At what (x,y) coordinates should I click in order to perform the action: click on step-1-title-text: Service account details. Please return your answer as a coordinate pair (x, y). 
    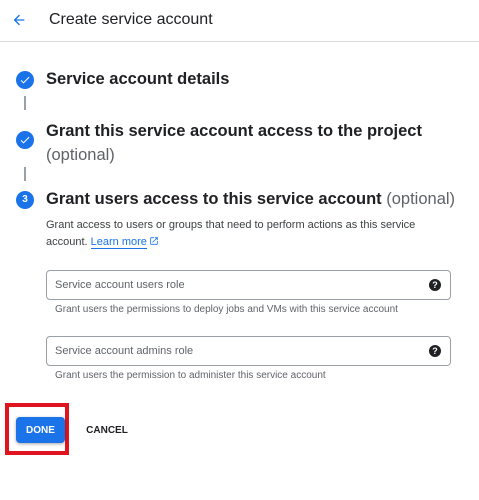
    Looking at the image, I should click on (138, 79).